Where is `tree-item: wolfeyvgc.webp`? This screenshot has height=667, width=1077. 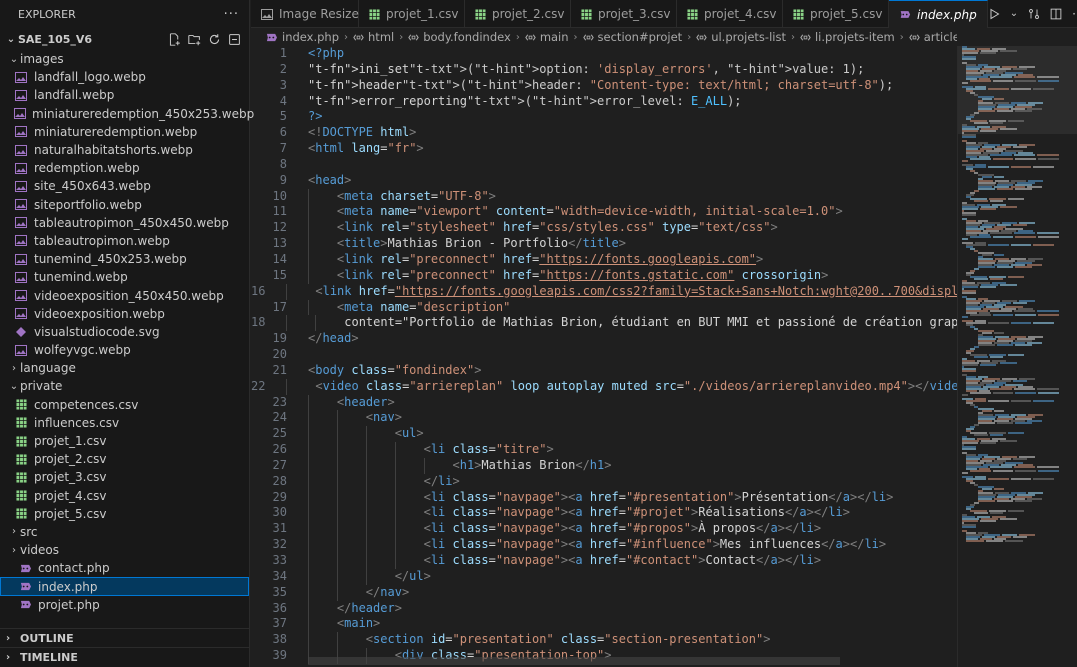
tree-item: wolfeyvgc.webp is located at coordinates (124, 350).